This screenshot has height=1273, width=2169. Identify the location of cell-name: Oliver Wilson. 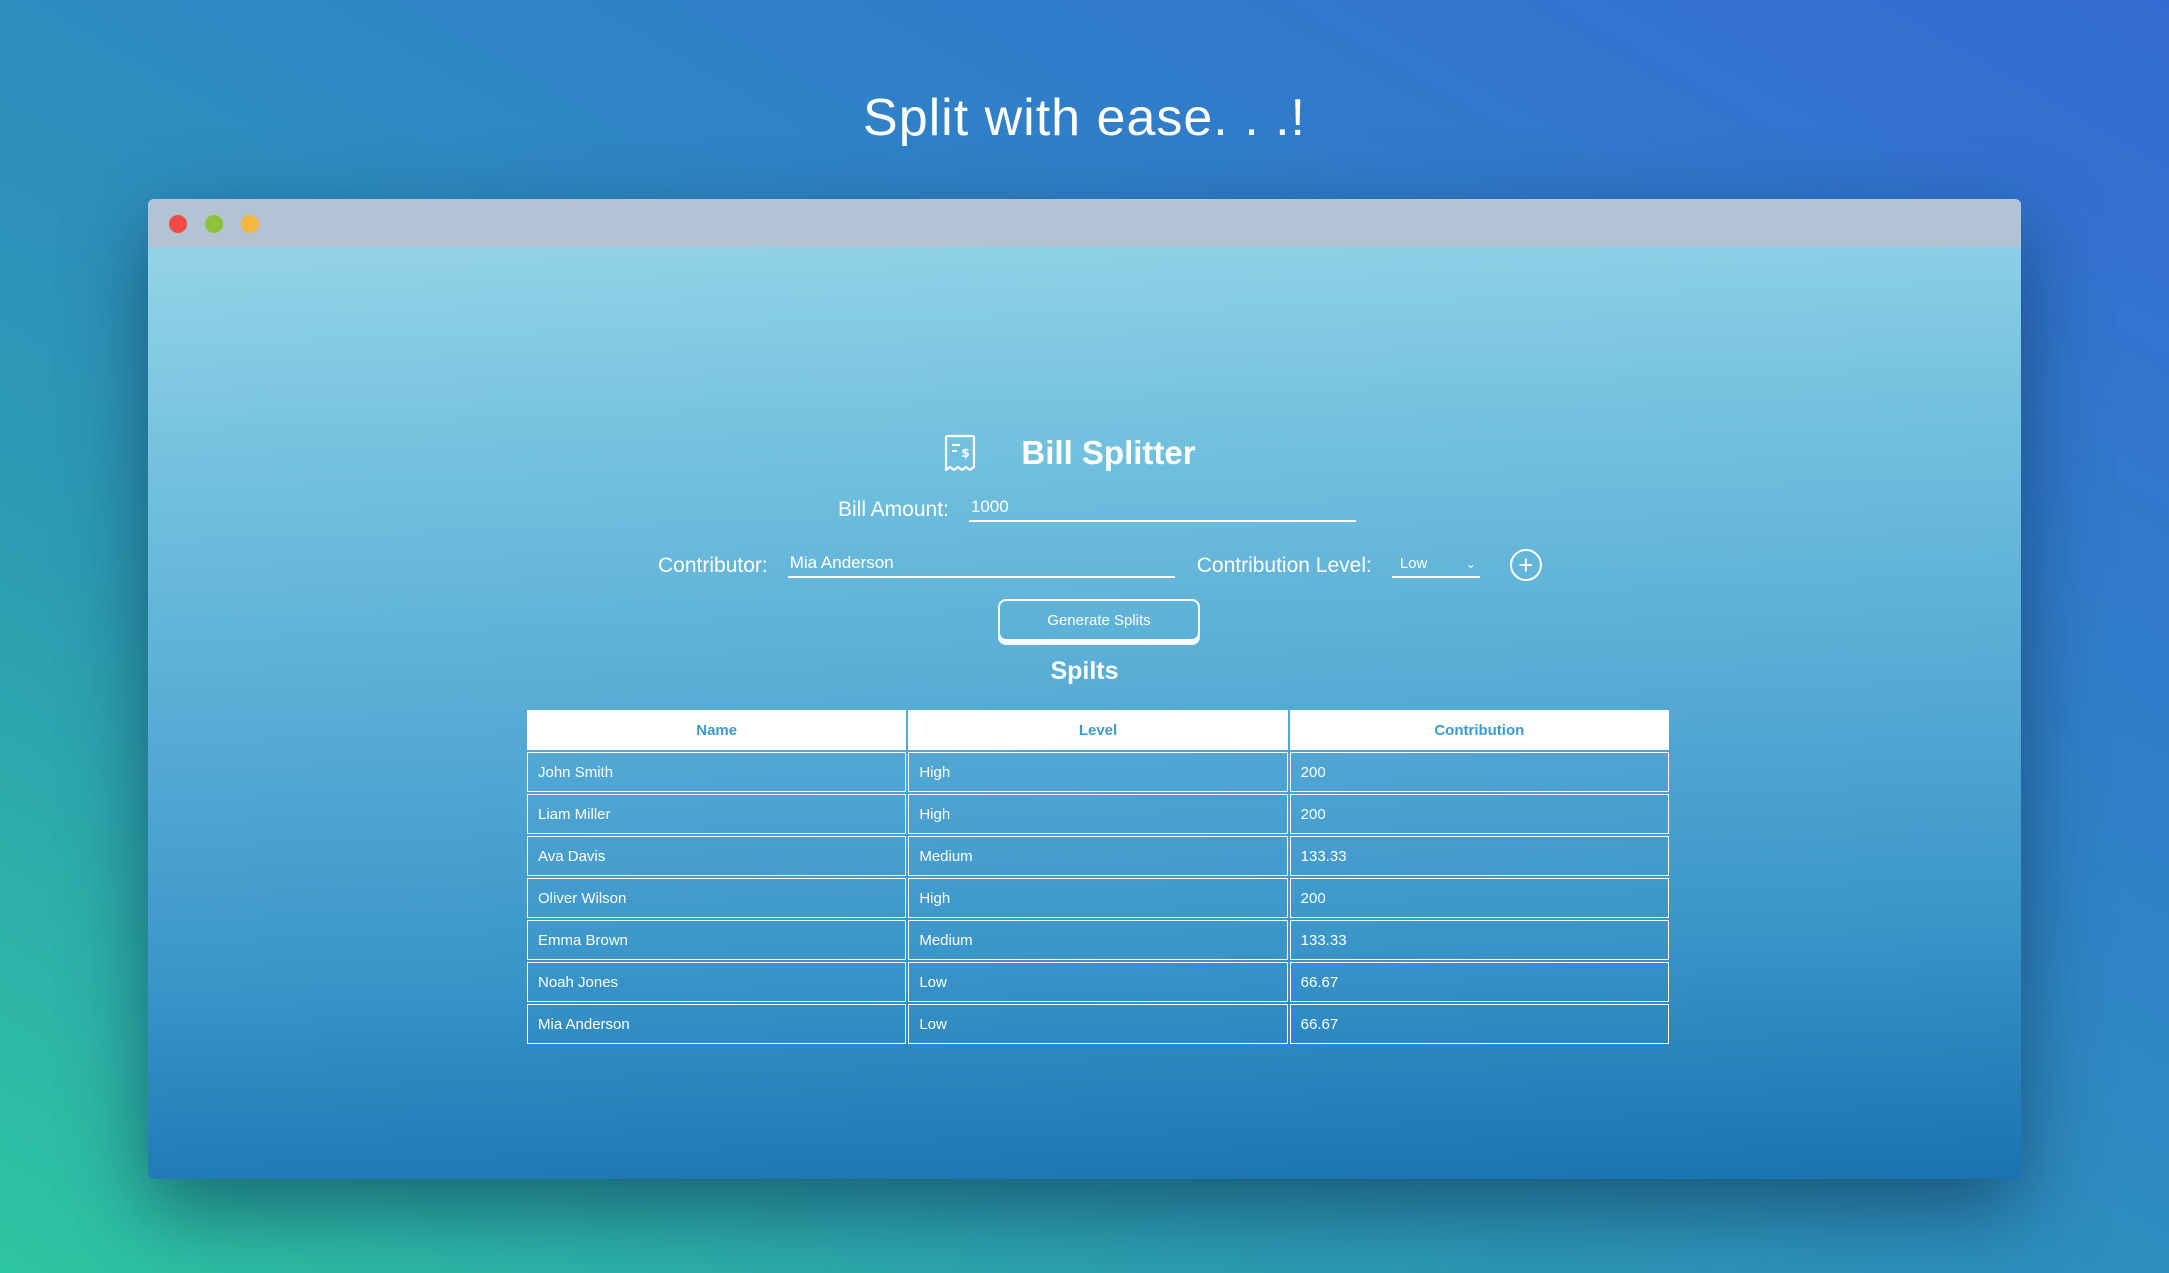
(717, 898).